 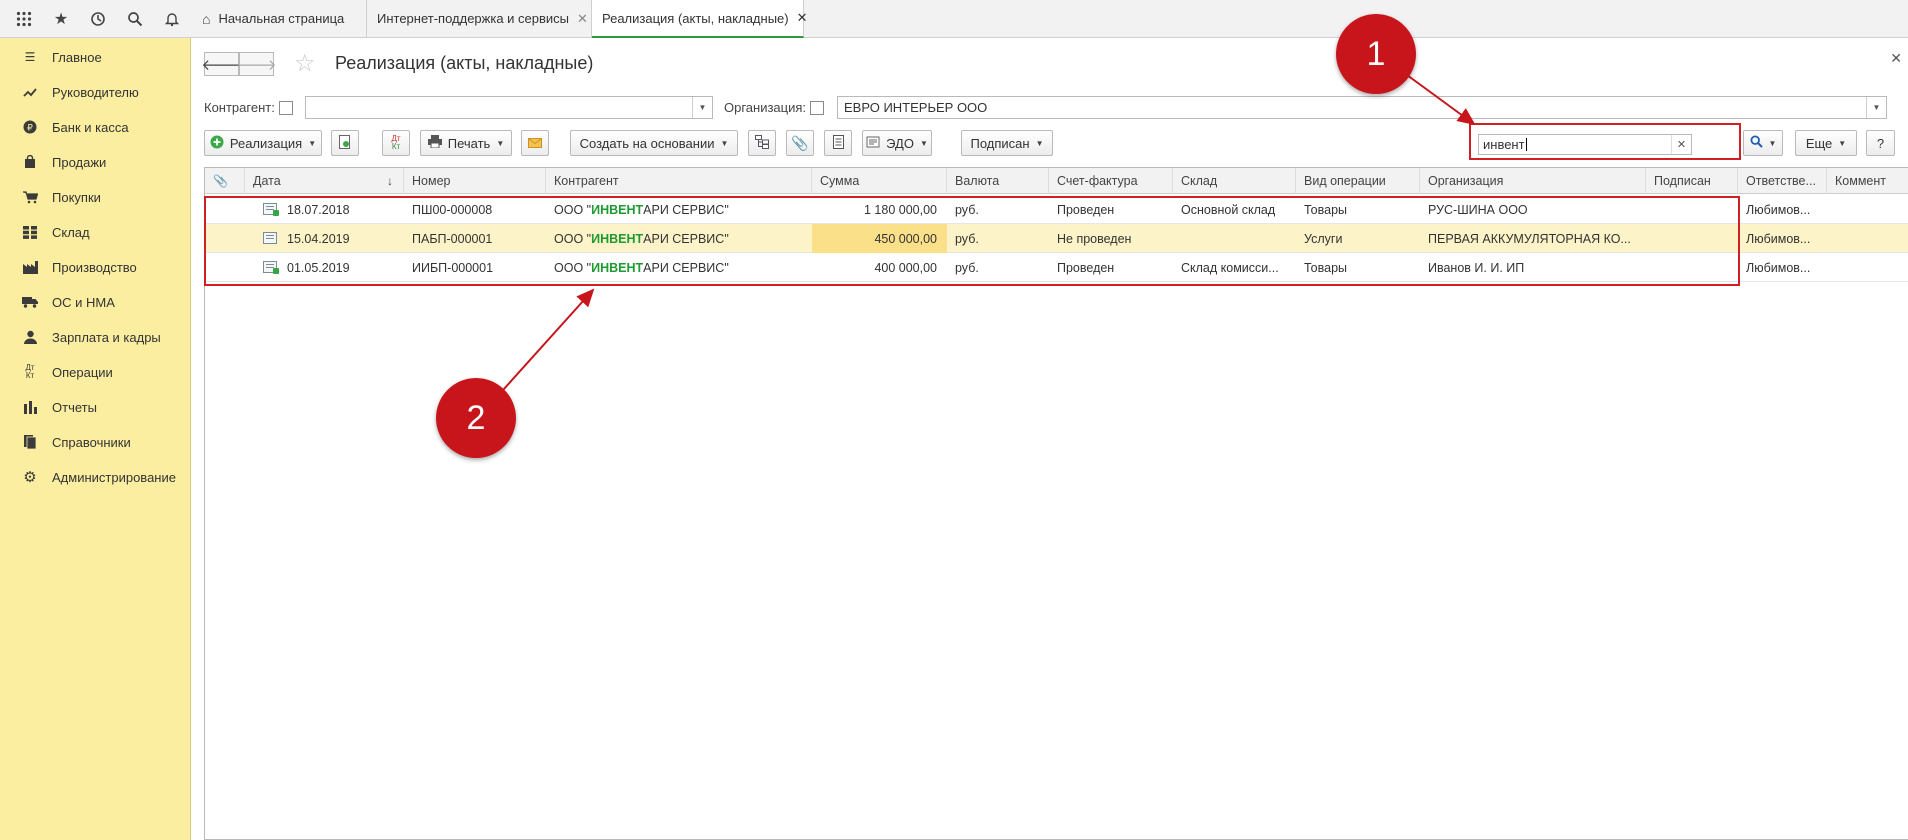 What do you see at coordinates (879, 181) in the screenshot?
I see `column-sum: Сумма` at bounding box center [879, 181].